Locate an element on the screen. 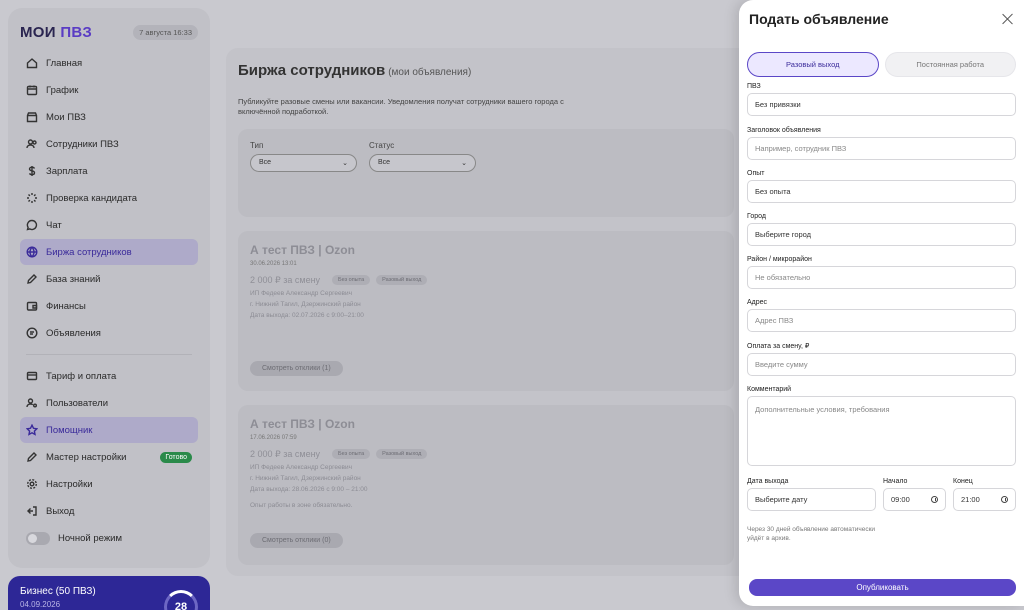 The image size is (1024, 610). user-settings-icon is located at coordinates (31, 403).